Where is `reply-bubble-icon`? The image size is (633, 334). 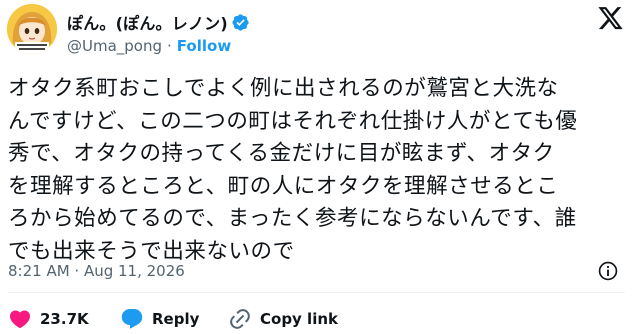 reply-bubble-icon is located at coordinates (132, 319).